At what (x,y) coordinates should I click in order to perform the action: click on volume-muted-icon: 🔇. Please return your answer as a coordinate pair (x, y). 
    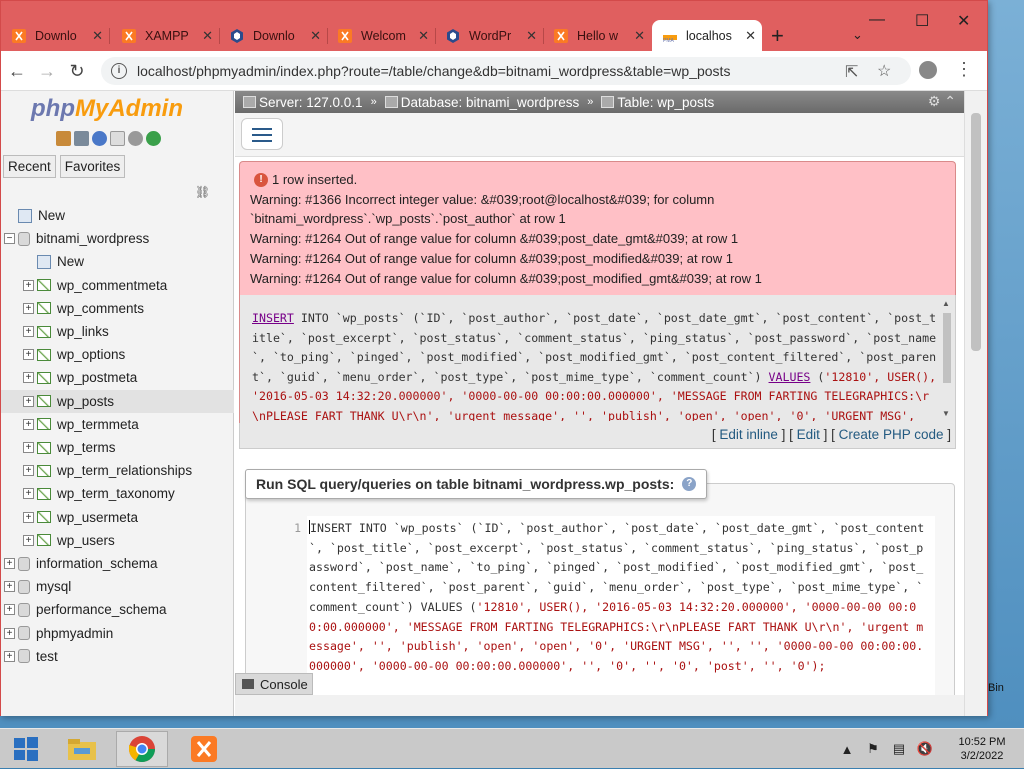
    Looking at the image, I should click on (925, 749).